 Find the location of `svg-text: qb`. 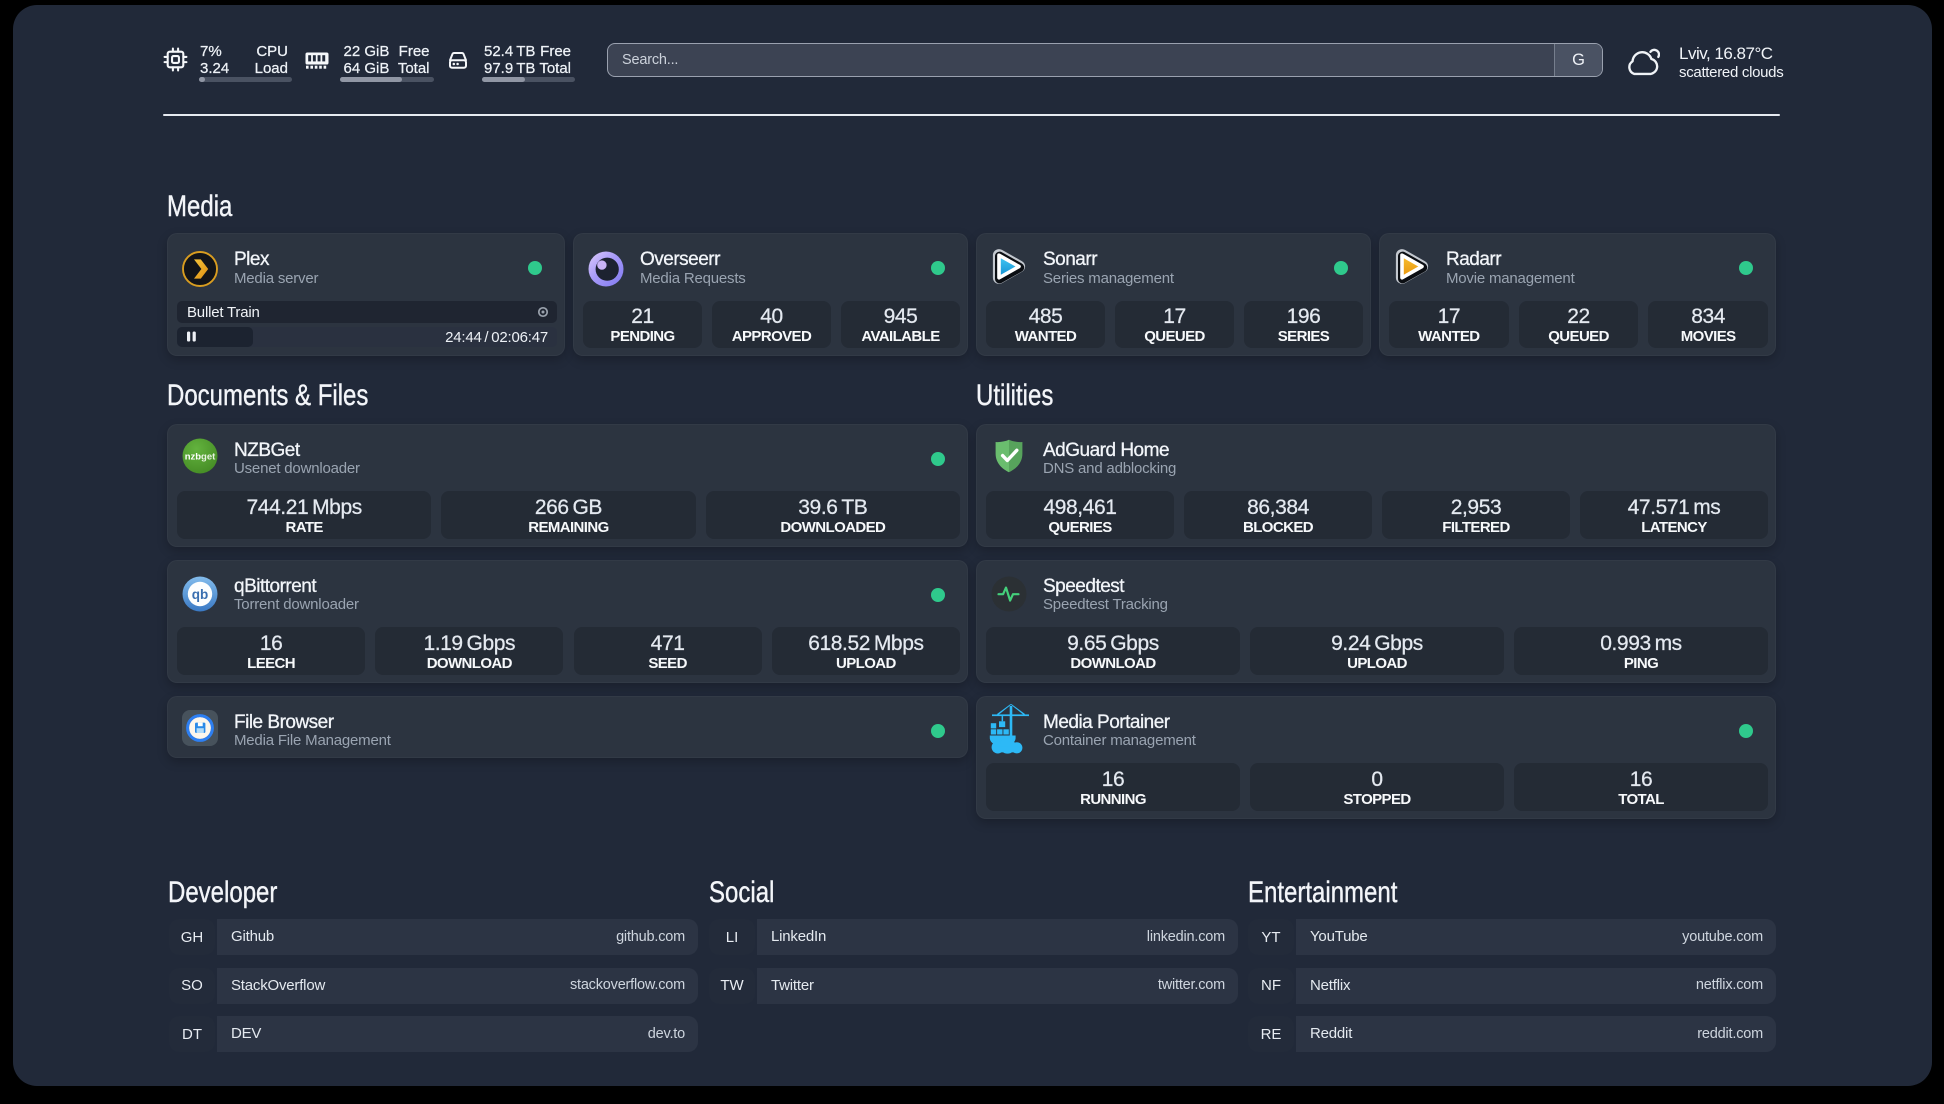

svg-text: qb is located at coordinates (200, 594).